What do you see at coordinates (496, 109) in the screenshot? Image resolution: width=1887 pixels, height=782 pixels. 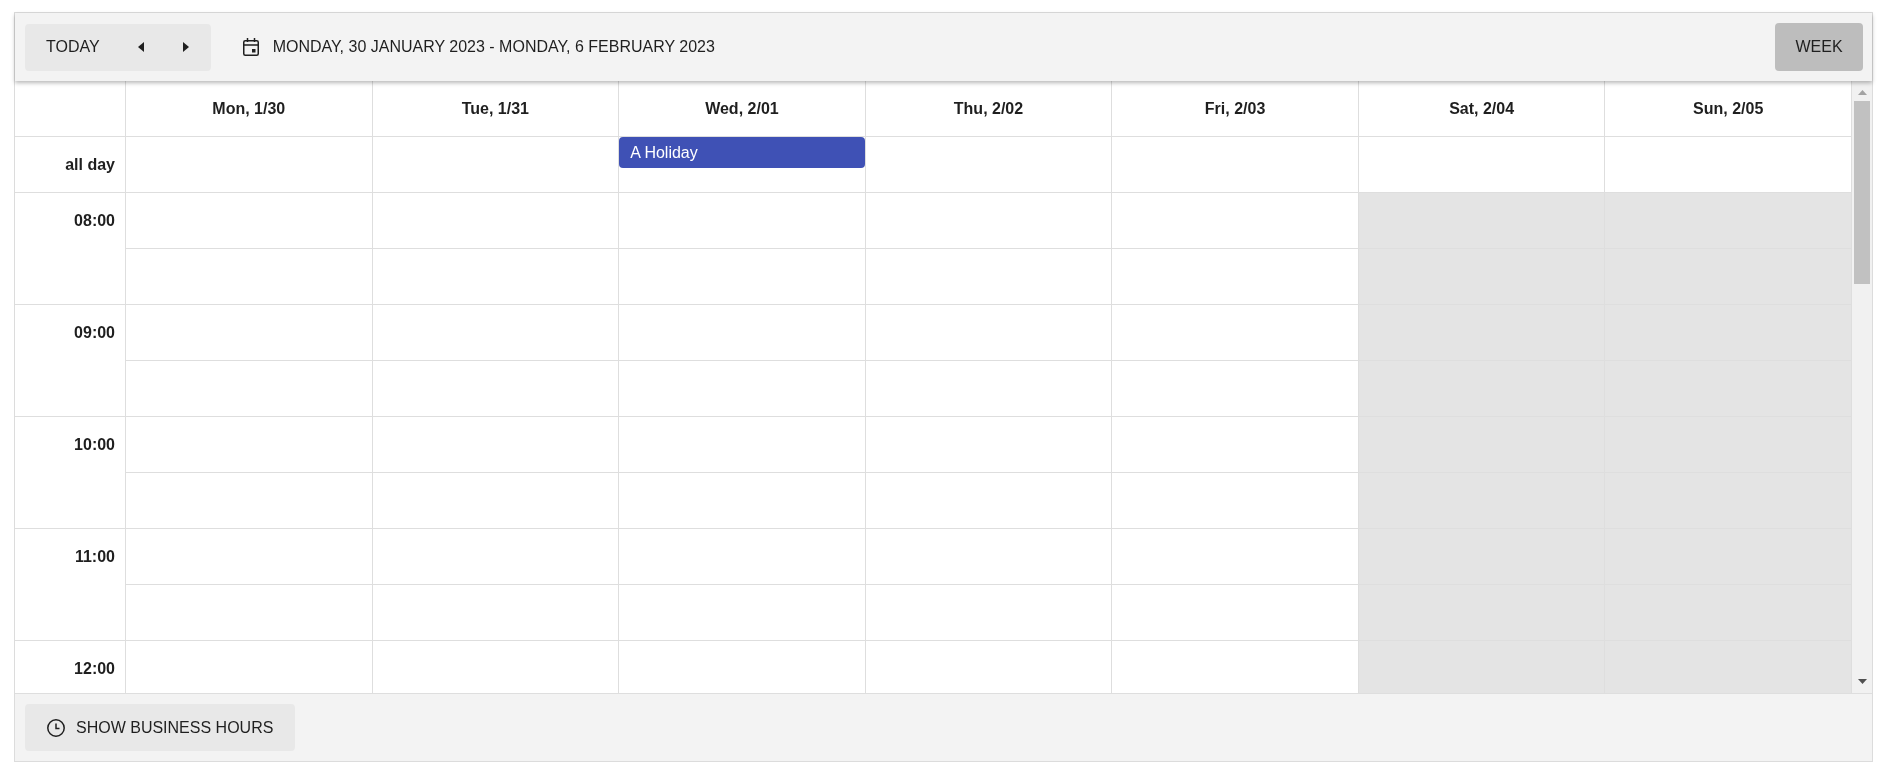 I see `day-header: Tue, 1/31` at bounding box center [496, 109].